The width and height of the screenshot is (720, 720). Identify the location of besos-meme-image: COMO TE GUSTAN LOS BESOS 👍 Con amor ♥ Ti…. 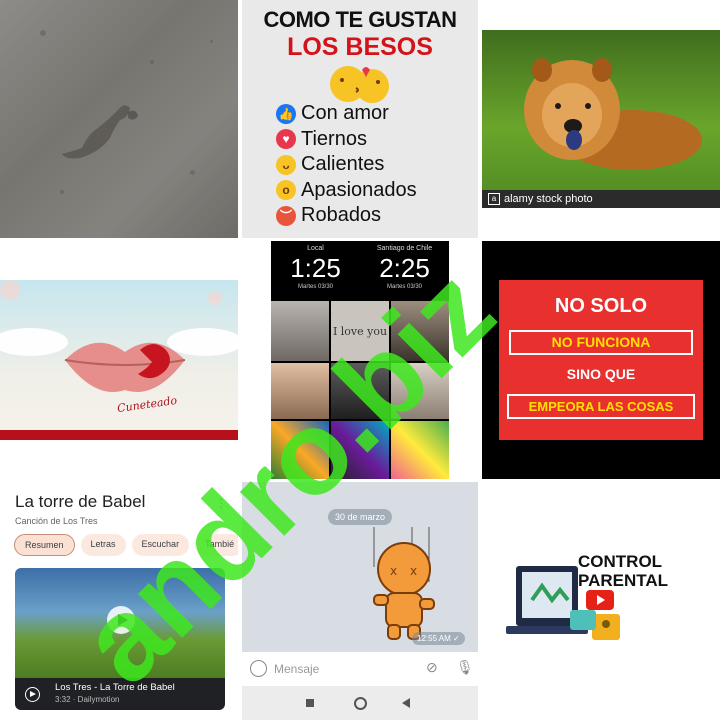
(360, 119).